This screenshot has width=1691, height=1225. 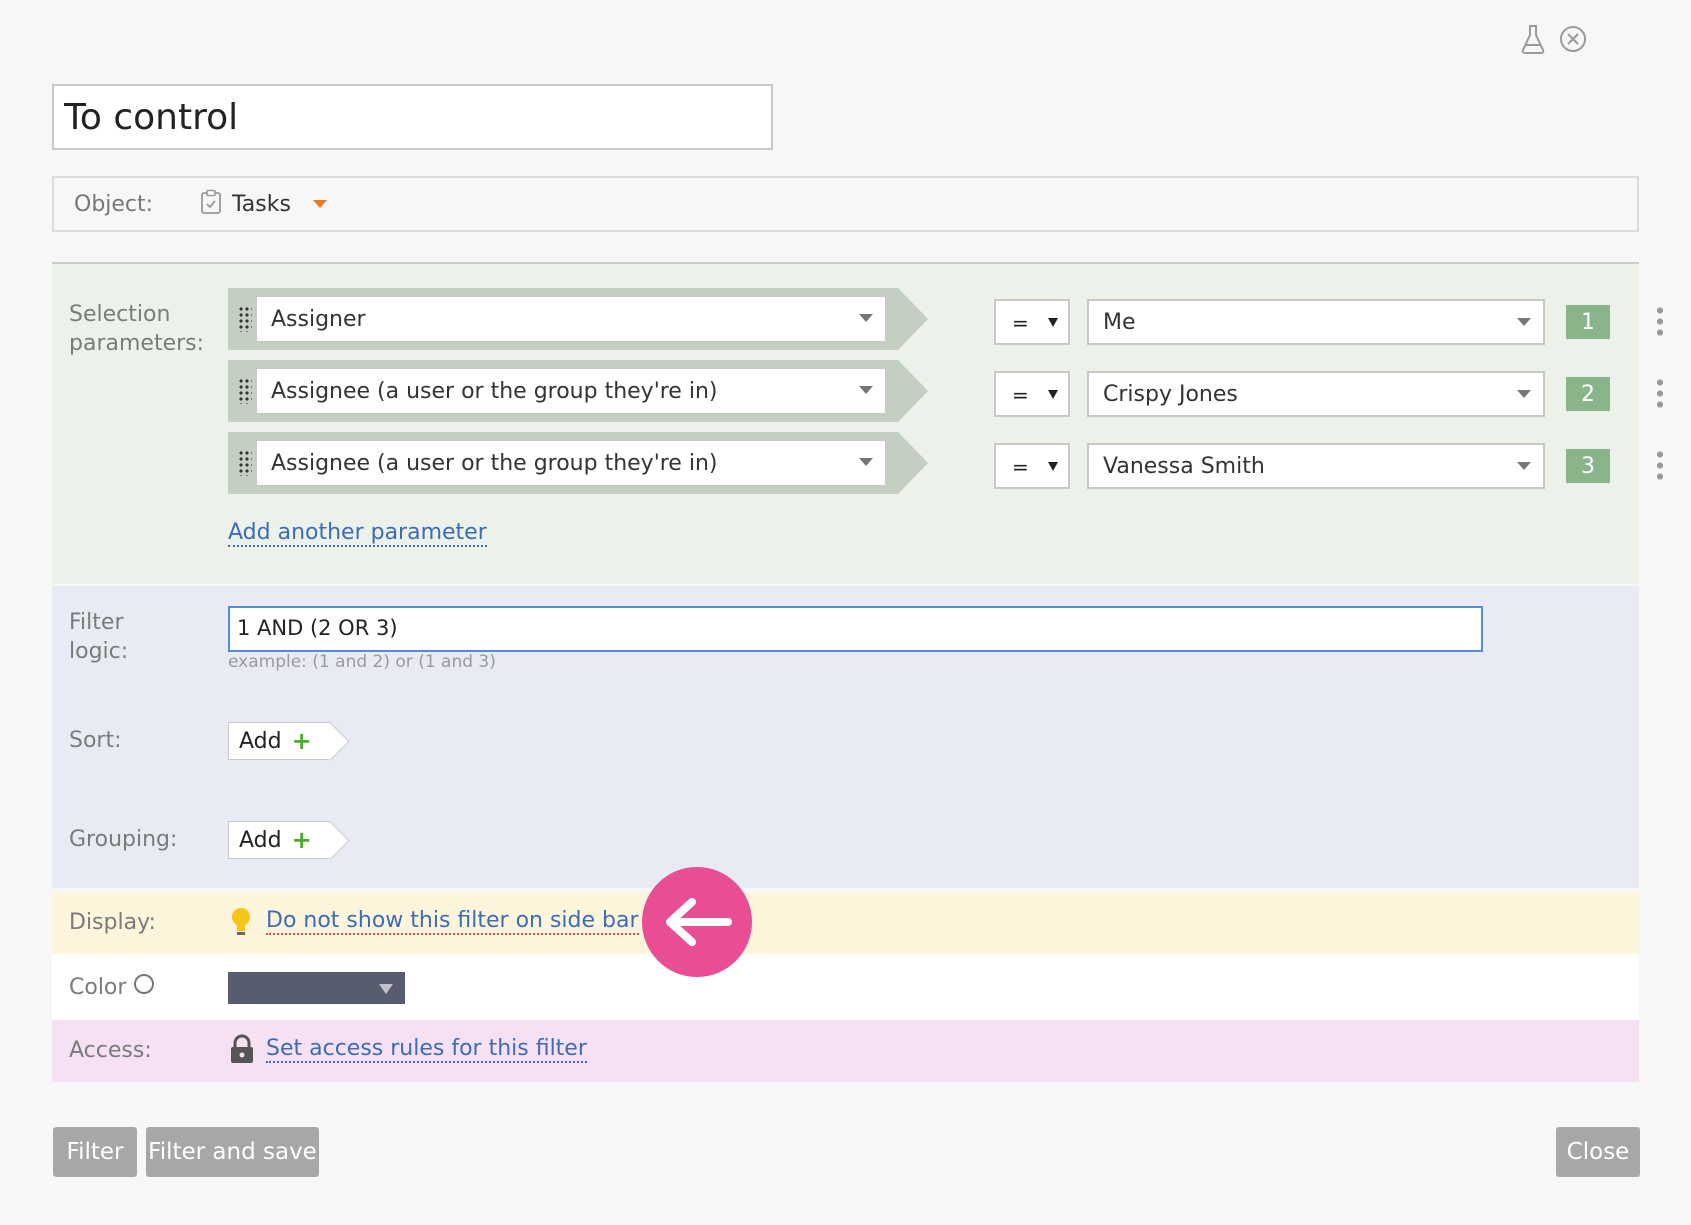 What do you see at coordinates (855, 629) in the screenshot?
I see `filter-logic-input: 1 AND (2 OR 3)` at bounding box center [855, 629].